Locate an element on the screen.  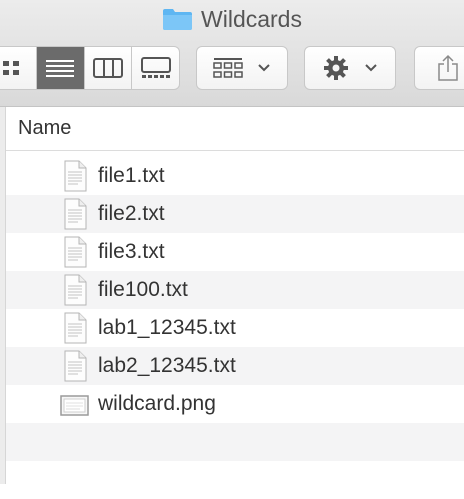
icon-view-button is located at coordinates (18, 68).